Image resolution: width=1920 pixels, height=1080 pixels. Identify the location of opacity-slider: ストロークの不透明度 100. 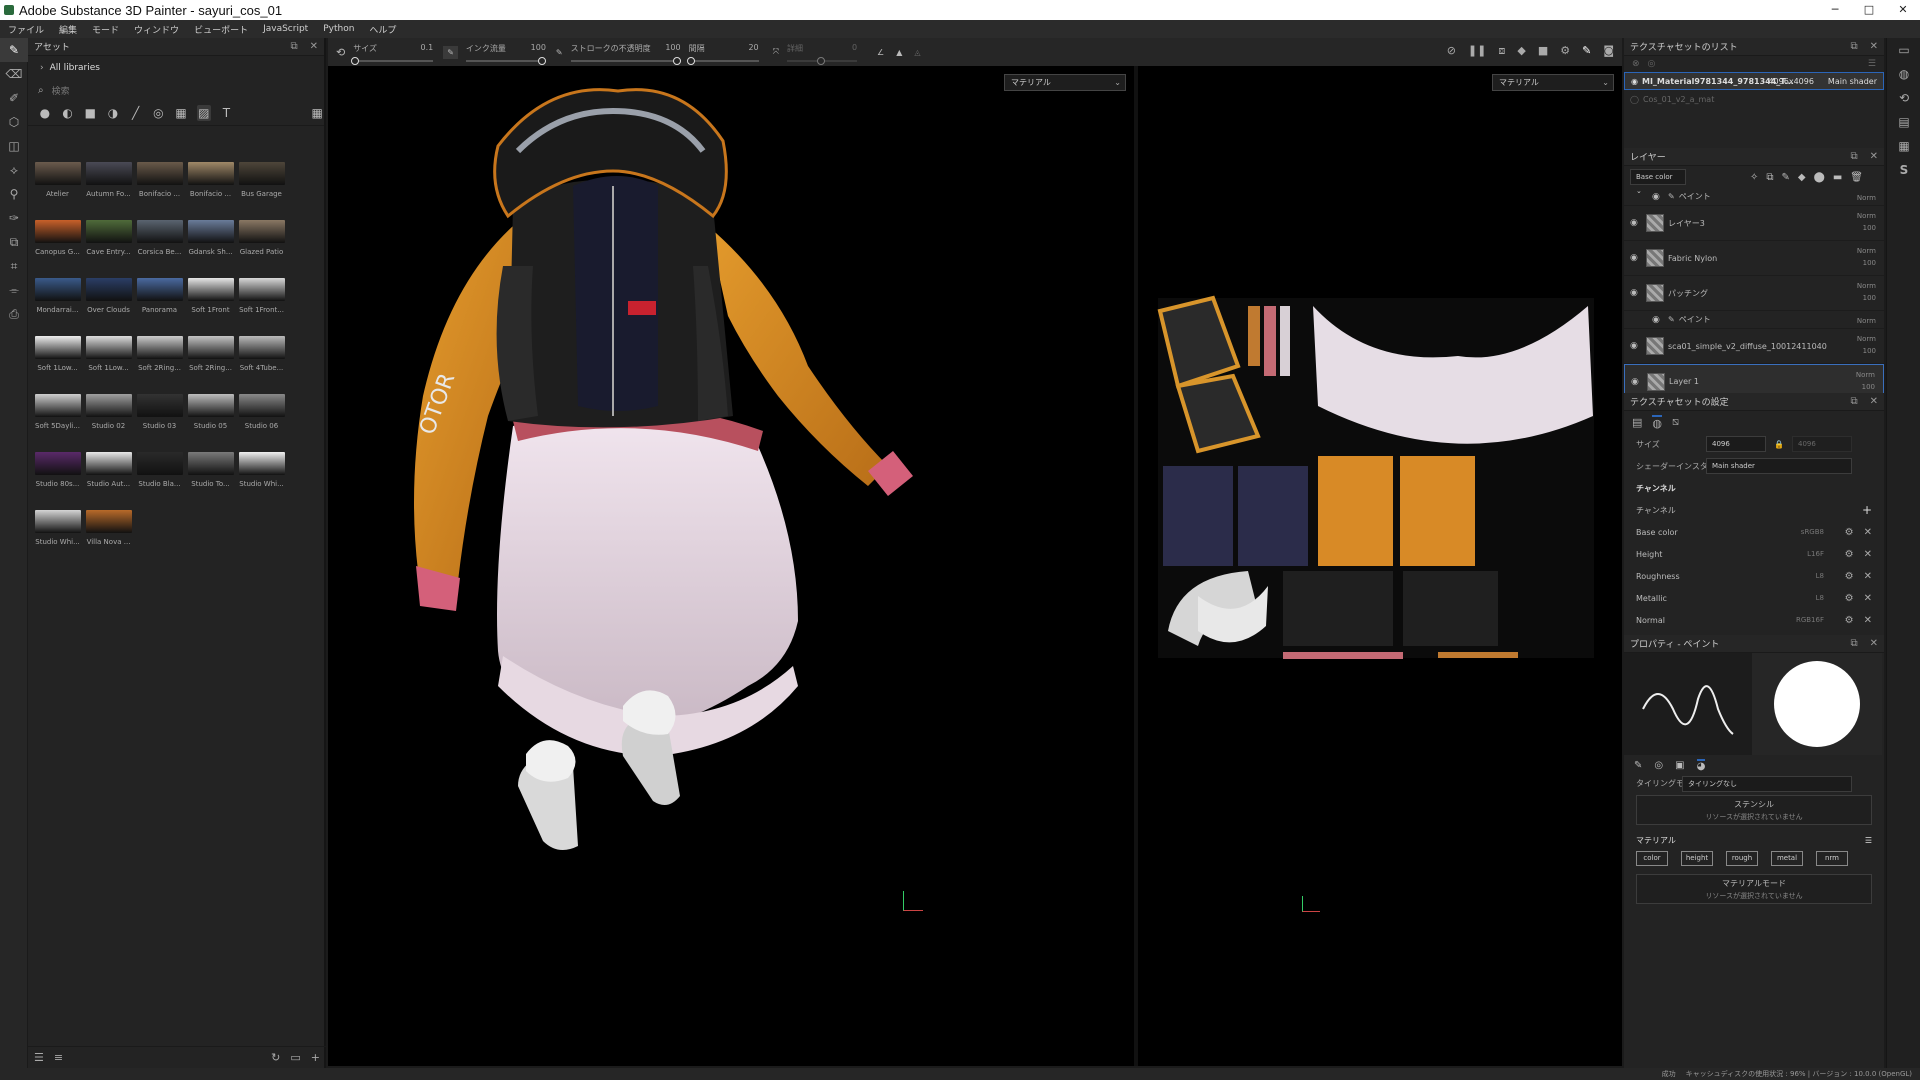
(625, 54).